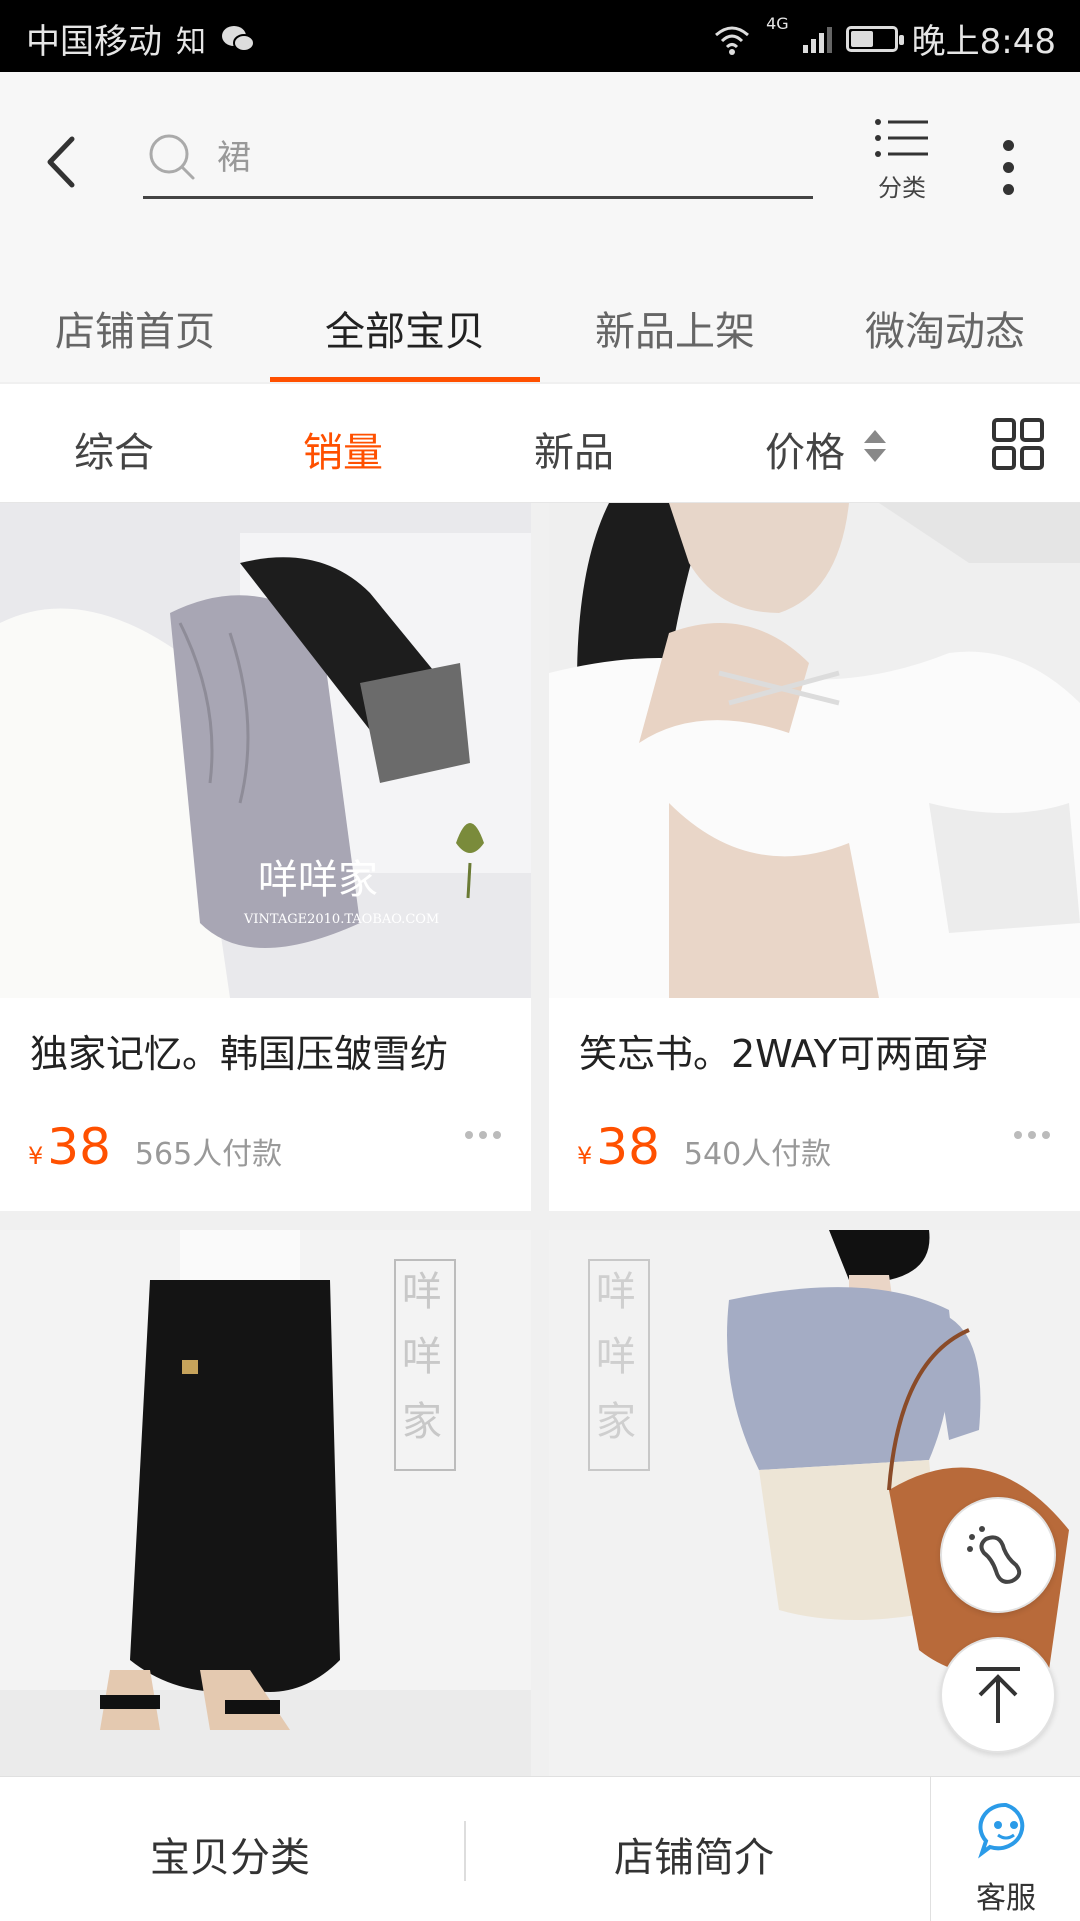 This screenshot has height=1921, width=1080. What do you see at coordinates (817, 39) in the screenshot?
I see `signal-icon` at bounding box center [817, 39].